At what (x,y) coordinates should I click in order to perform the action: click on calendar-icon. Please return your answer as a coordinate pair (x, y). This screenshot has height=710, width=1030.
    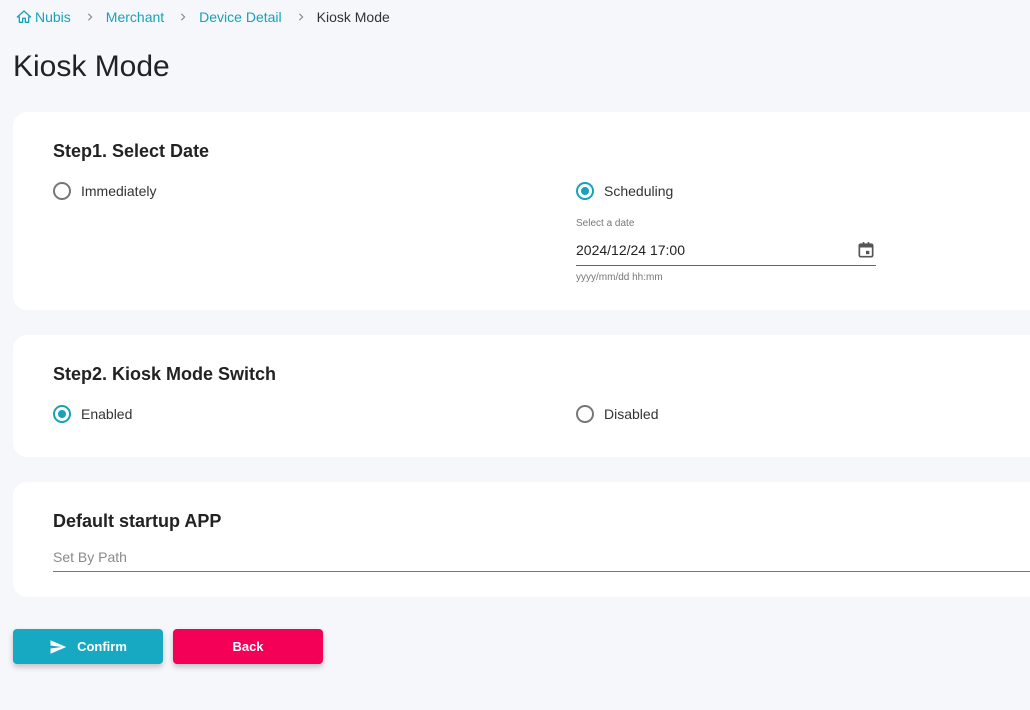
    Looking at the image, I should click on (866, 250).